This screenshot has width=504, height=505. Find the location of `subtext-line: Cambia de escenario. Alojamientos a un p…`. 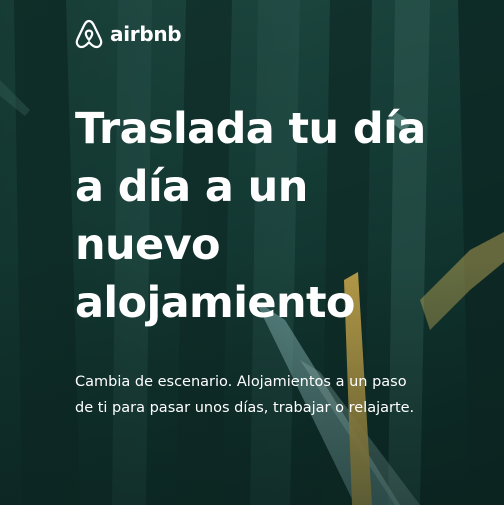

subtext-line: Cambia de escenario. Alojamientos a un p… is located at coordinates (241, 382).